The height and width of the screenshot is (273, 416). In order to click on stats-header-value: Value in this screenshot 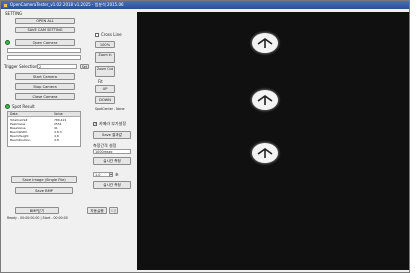, I will do `click(58, 114)`.